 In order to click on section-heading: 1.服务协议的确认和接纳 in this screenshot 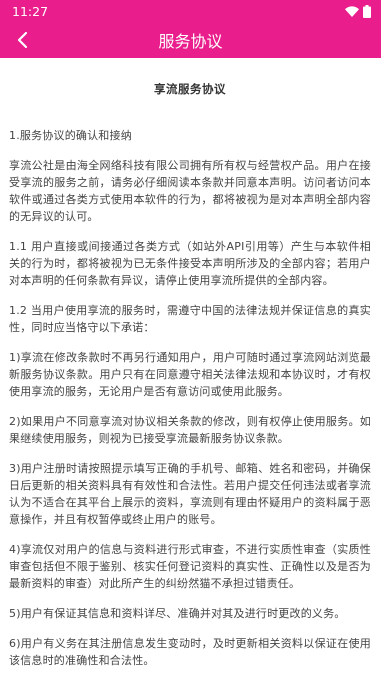, I will do `click(70, 135)`.